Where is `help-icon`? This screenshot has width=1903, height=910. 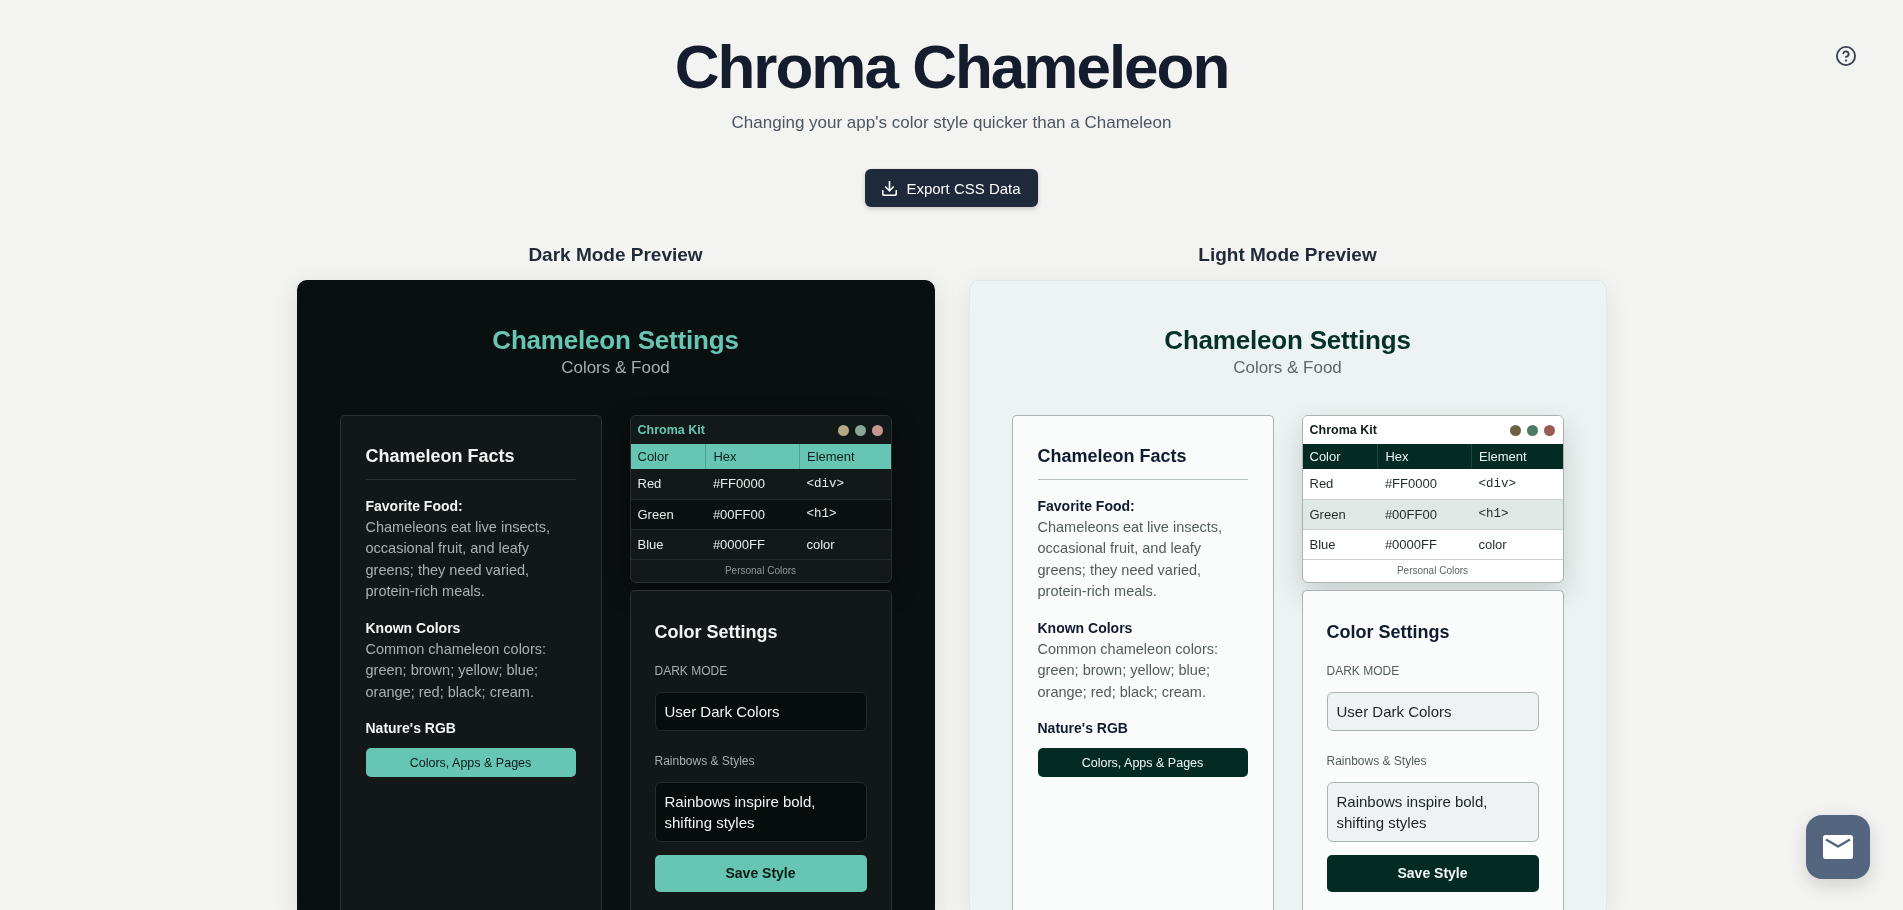
help-icon is located at coordinates (1846, 56).